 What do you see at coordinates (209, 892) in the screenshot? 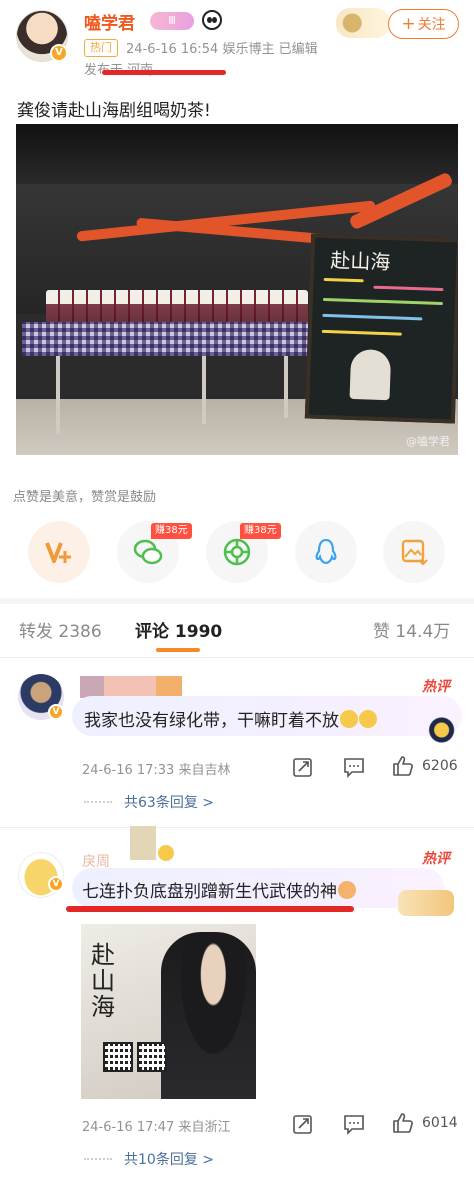
I see `comment-body: 七连扑负底盘别蹭新生代武侠的神` at bounding box center [209, 892].